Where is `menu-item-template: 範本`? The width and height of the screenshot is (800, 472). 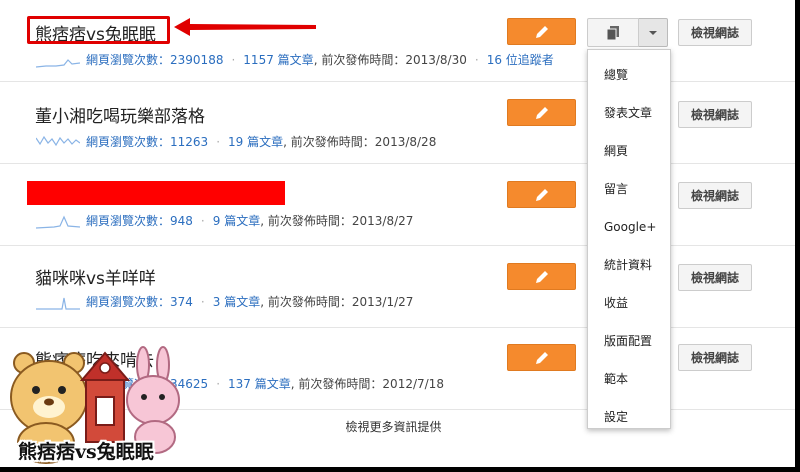 menu-item-template: 範本 is located at coordinates (629, 379).